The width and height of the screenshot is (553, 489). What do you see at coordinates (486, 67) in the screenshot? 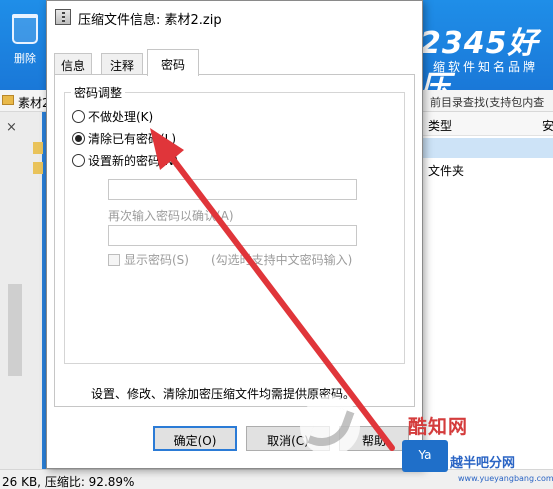
I see `app-slogan: 缩软件知名品牌` at bounding box center [486, 67].